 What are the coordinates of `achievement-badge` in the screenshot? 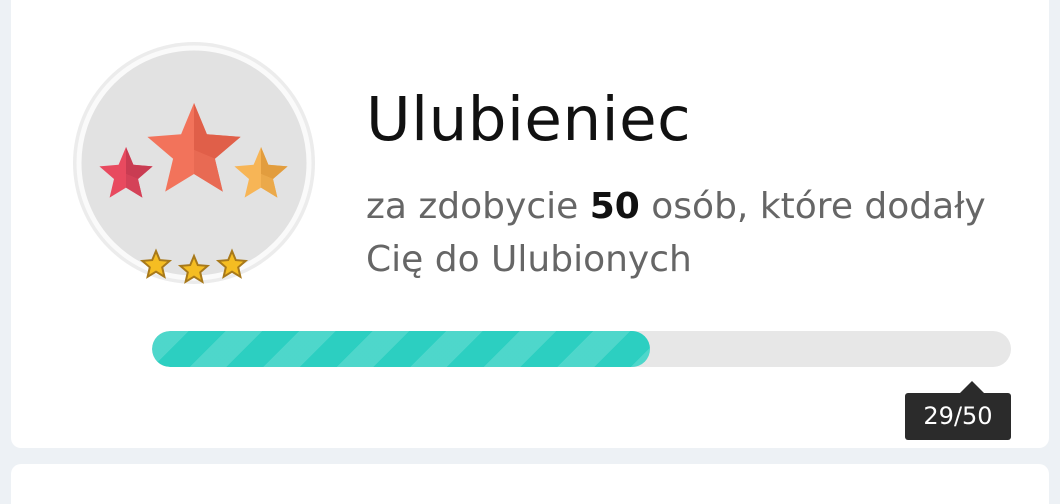 It's located at (194, 170).